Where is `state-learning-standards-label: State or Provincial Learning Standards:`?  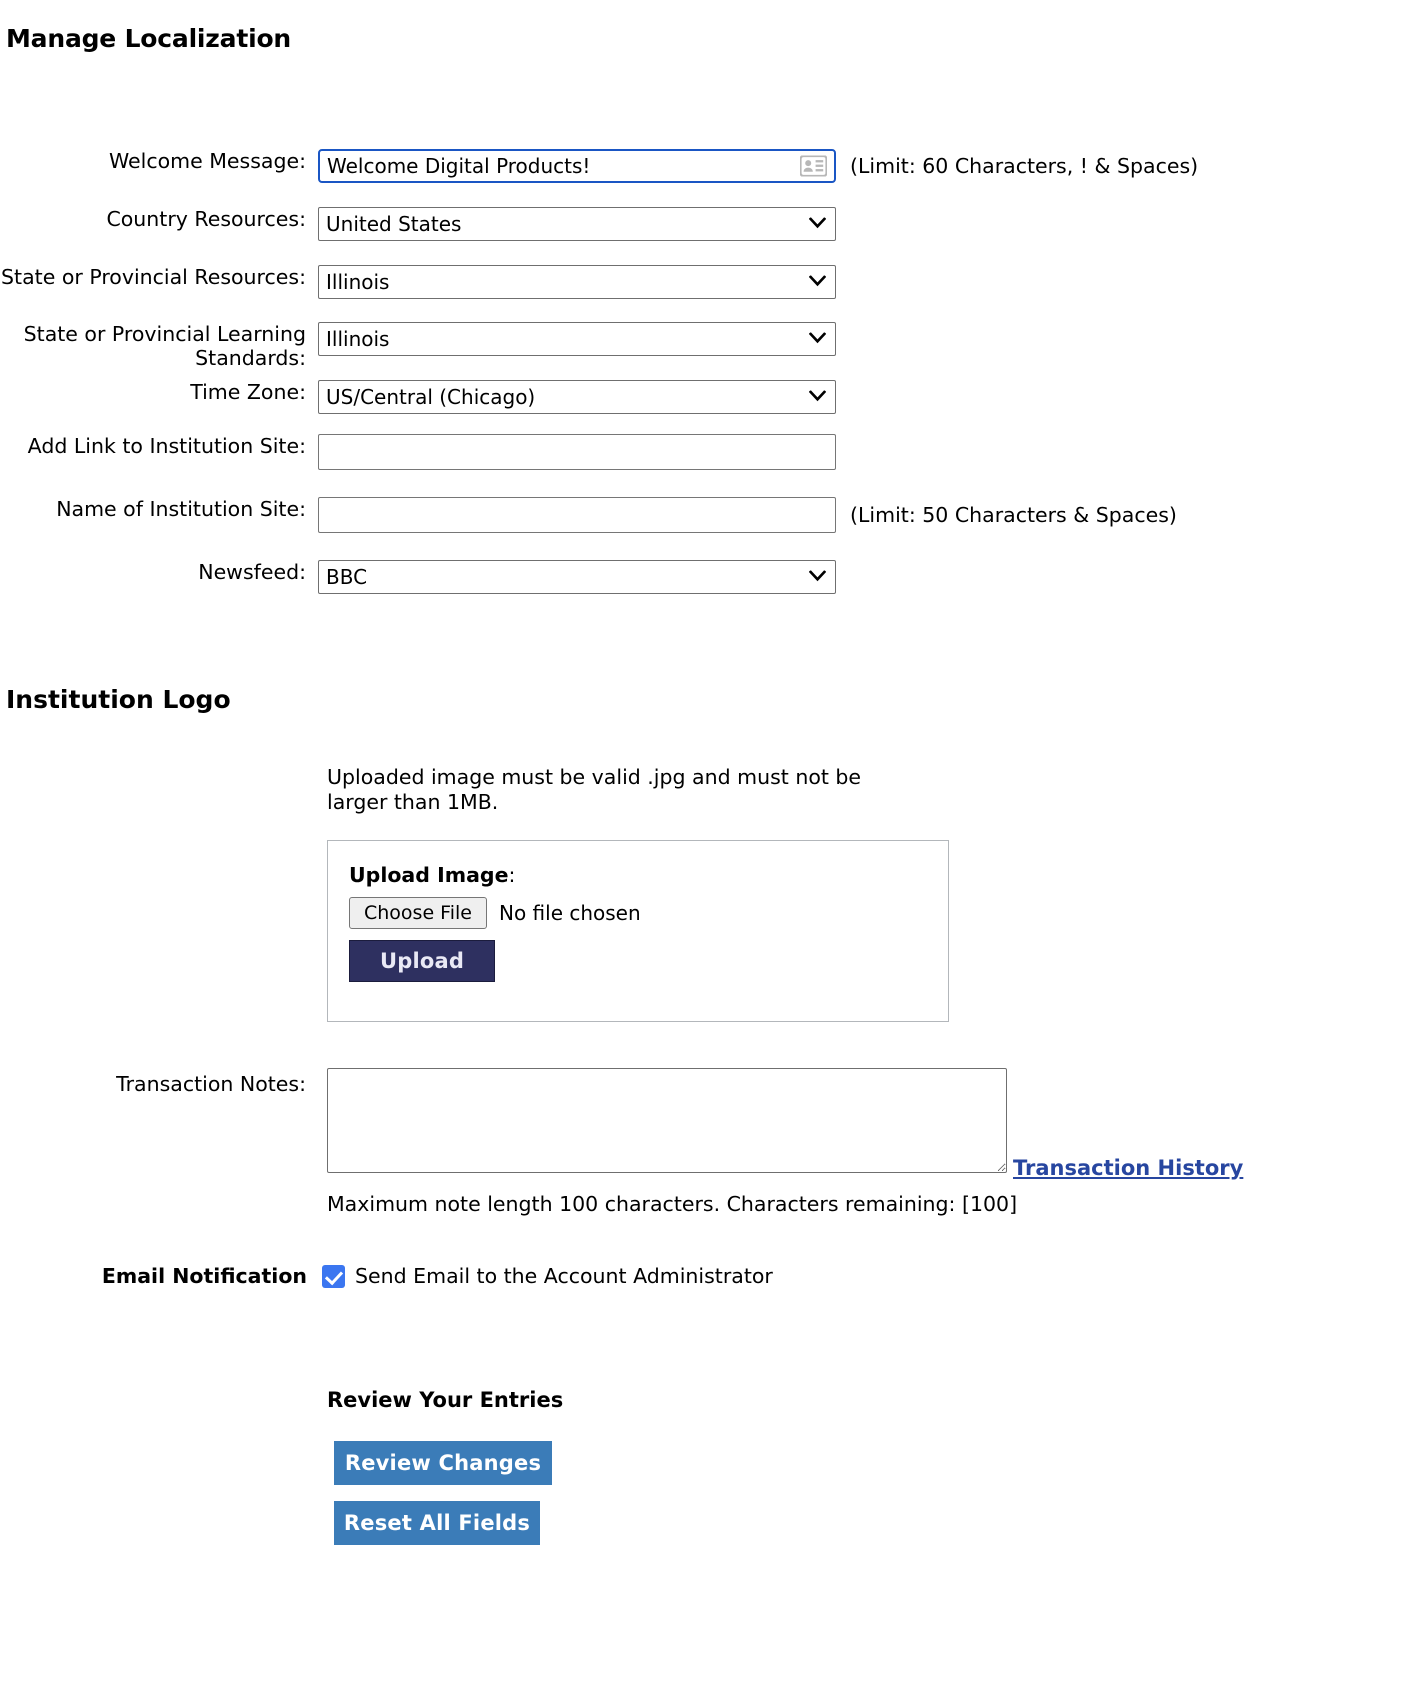 state-learning-standards-label: State or Provincial Learning Standards: is located at coordinates (164, 346).